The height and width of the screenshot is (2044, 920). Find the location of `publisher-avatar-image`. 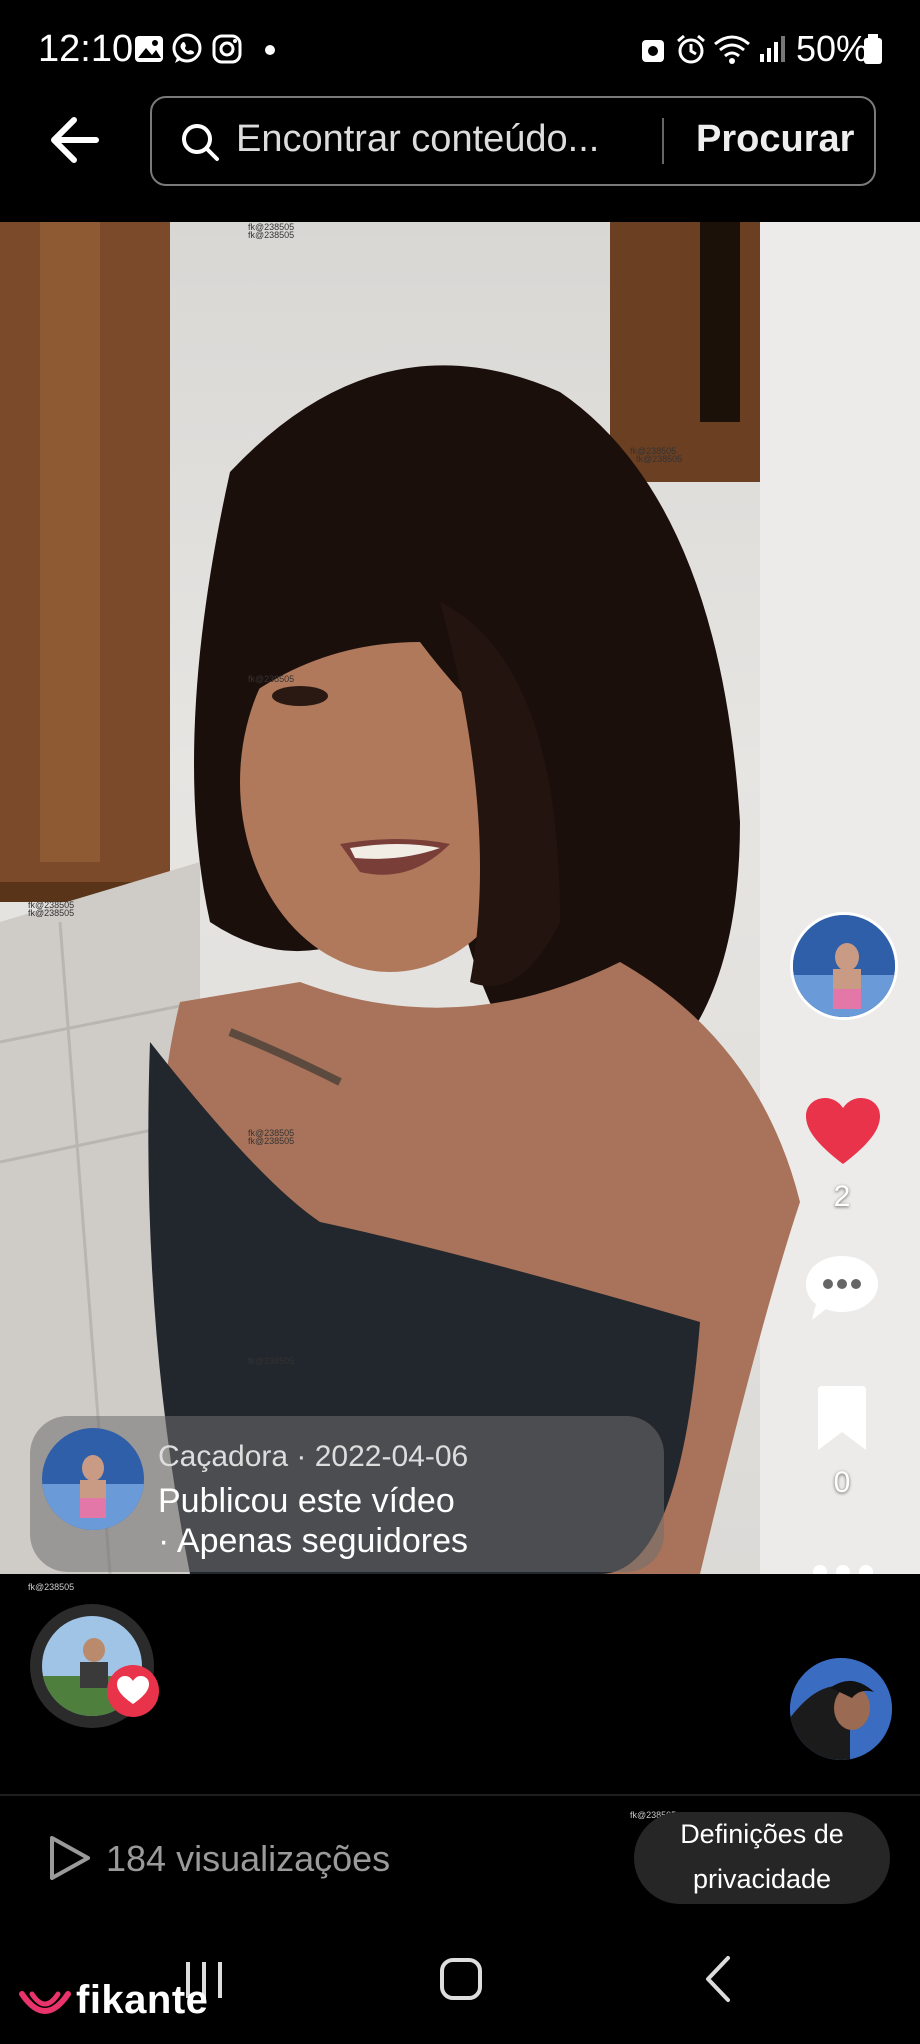

publisher-avatar-image is located at coordinates (93, 1479).